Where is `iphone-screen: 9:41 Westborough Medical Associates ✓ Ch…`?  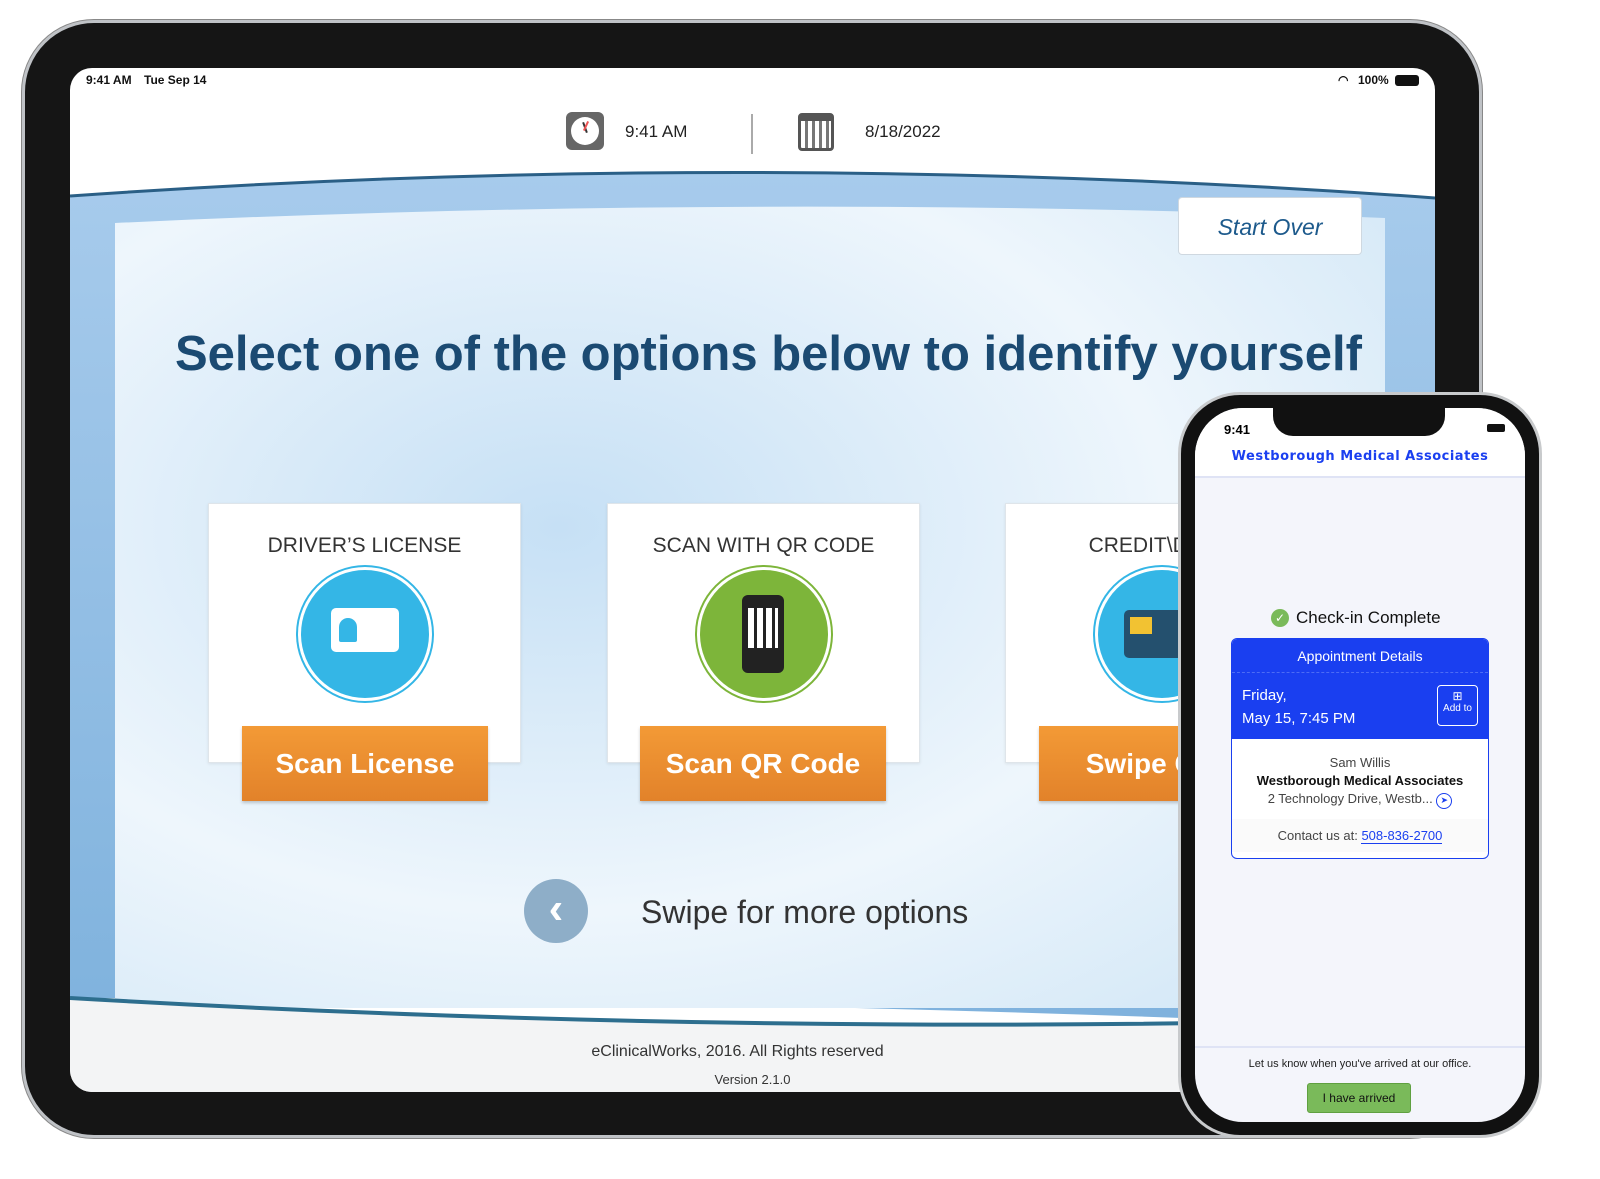 iphone-screen: 9:41 Westborough Medical Associates ✓ Ch… is located at coordinates (1360, 765).